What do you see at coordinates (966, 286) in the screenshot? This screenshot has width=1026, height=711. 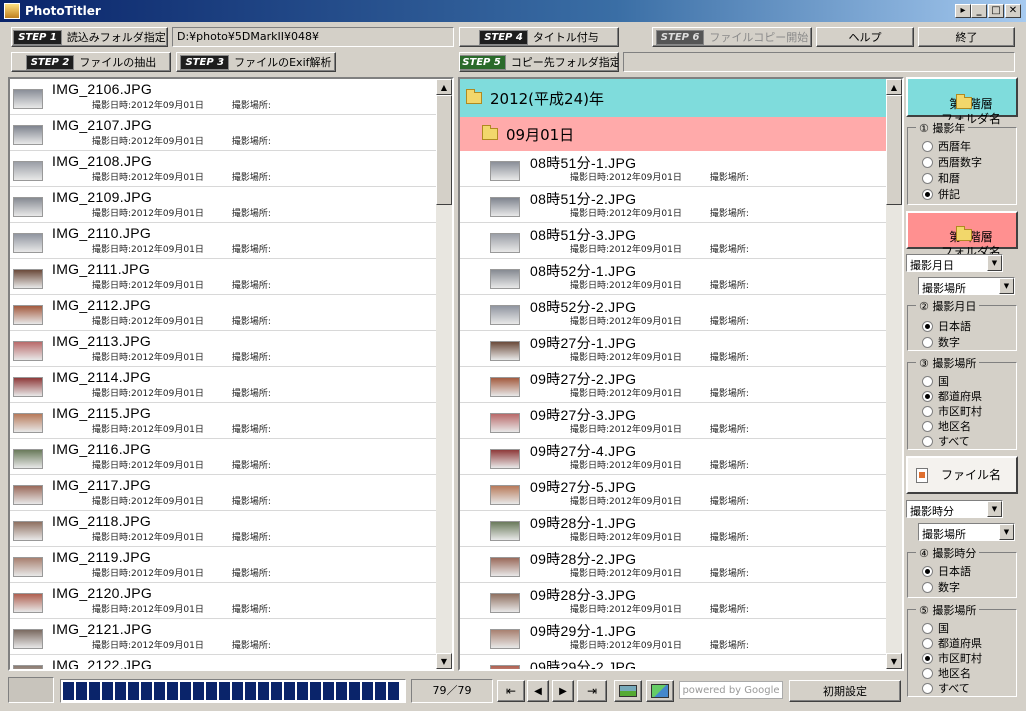 I see `level2-select-2: 撮影場所 ▼` at bounding box center [966, 286].